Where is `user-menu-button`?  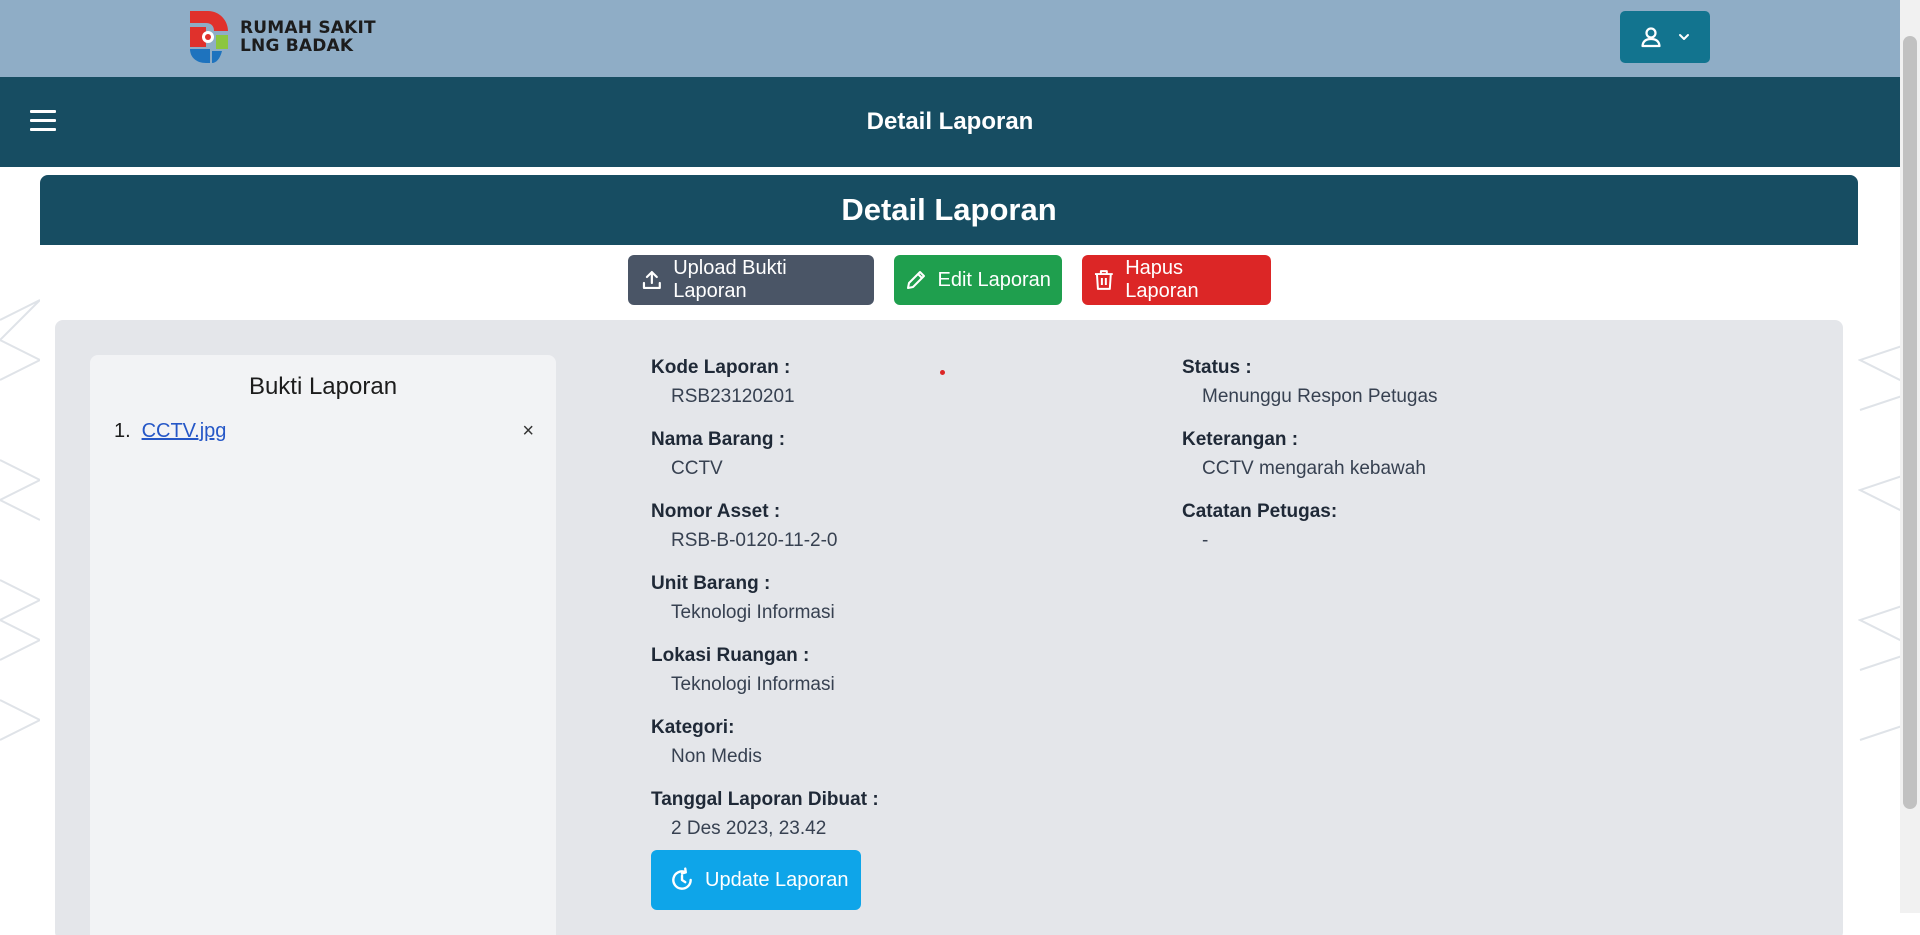 user-menu-button is located at coordinates (1665, 37).